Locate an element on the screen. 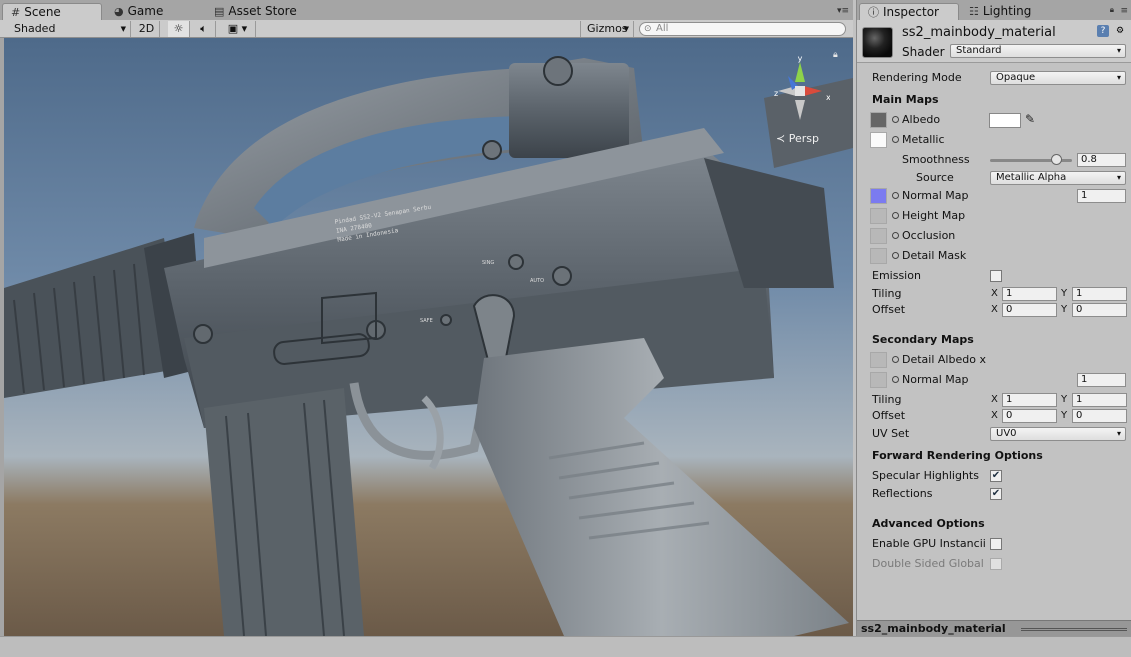 The width and height of the screenshot is (1131, 657). tab-inspector: ⓘ Inspector is located at coordinates (909, 11).